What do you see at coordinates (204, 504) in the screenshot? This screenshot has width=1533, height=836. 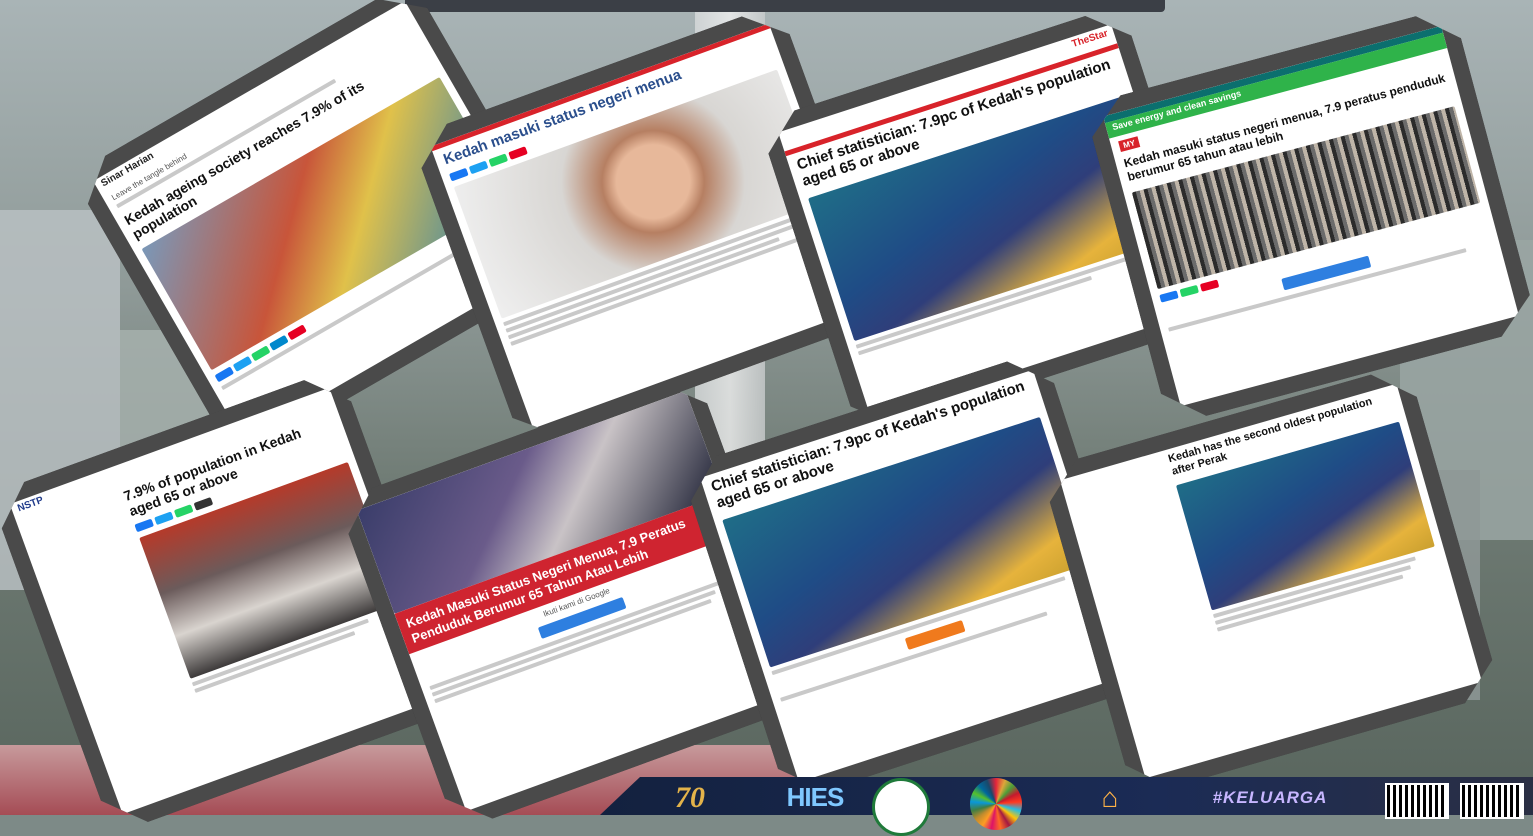 I see `print-icon` at bounding box center [204, 504].